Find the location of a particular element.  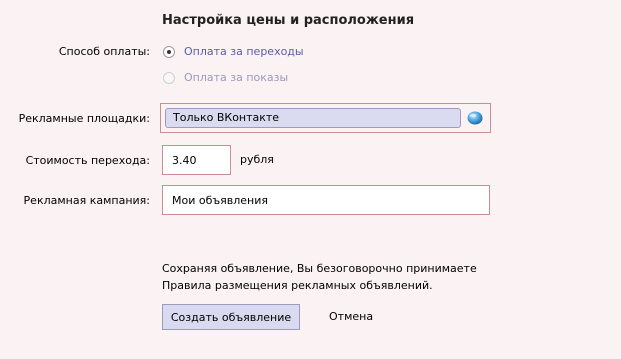

radio-pay-per-impression-label: Оплата за показы is located at coordinates (236, 77).